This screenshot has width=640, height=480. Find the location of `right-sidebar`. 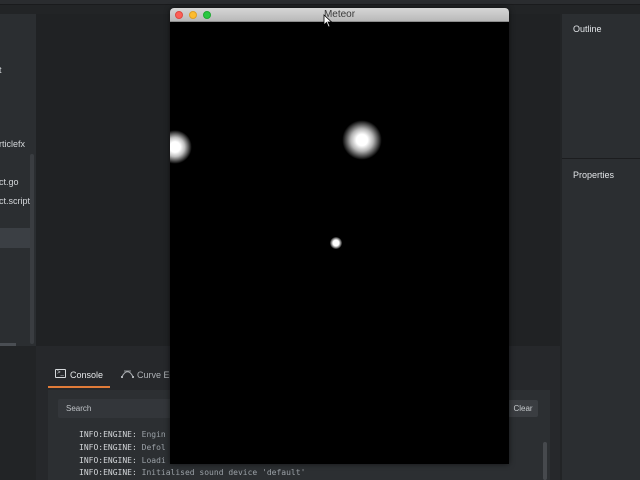

right-sidebar is located at coordinates (601, 247).